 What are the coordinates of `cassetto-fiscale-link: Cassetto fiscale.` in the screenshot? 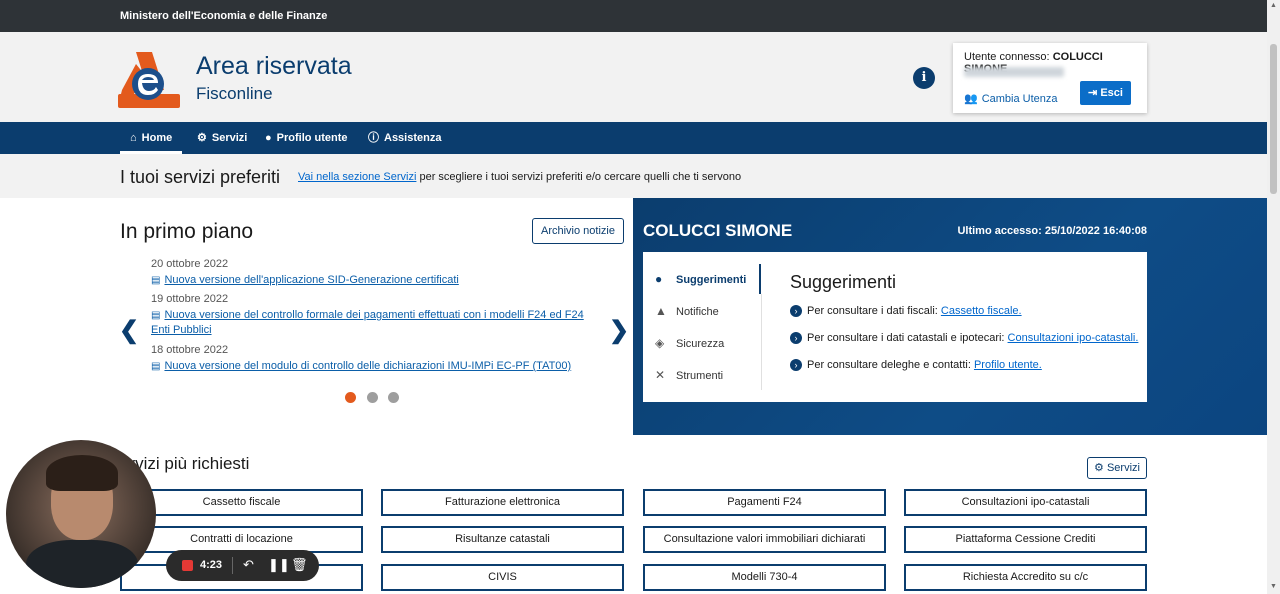 It's located at (981, 311).